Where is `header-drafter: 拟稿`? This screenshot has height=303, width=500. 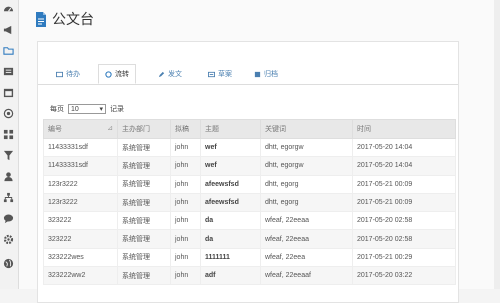
header-drafter: 拟稿 is located at coordinates (185, 129).